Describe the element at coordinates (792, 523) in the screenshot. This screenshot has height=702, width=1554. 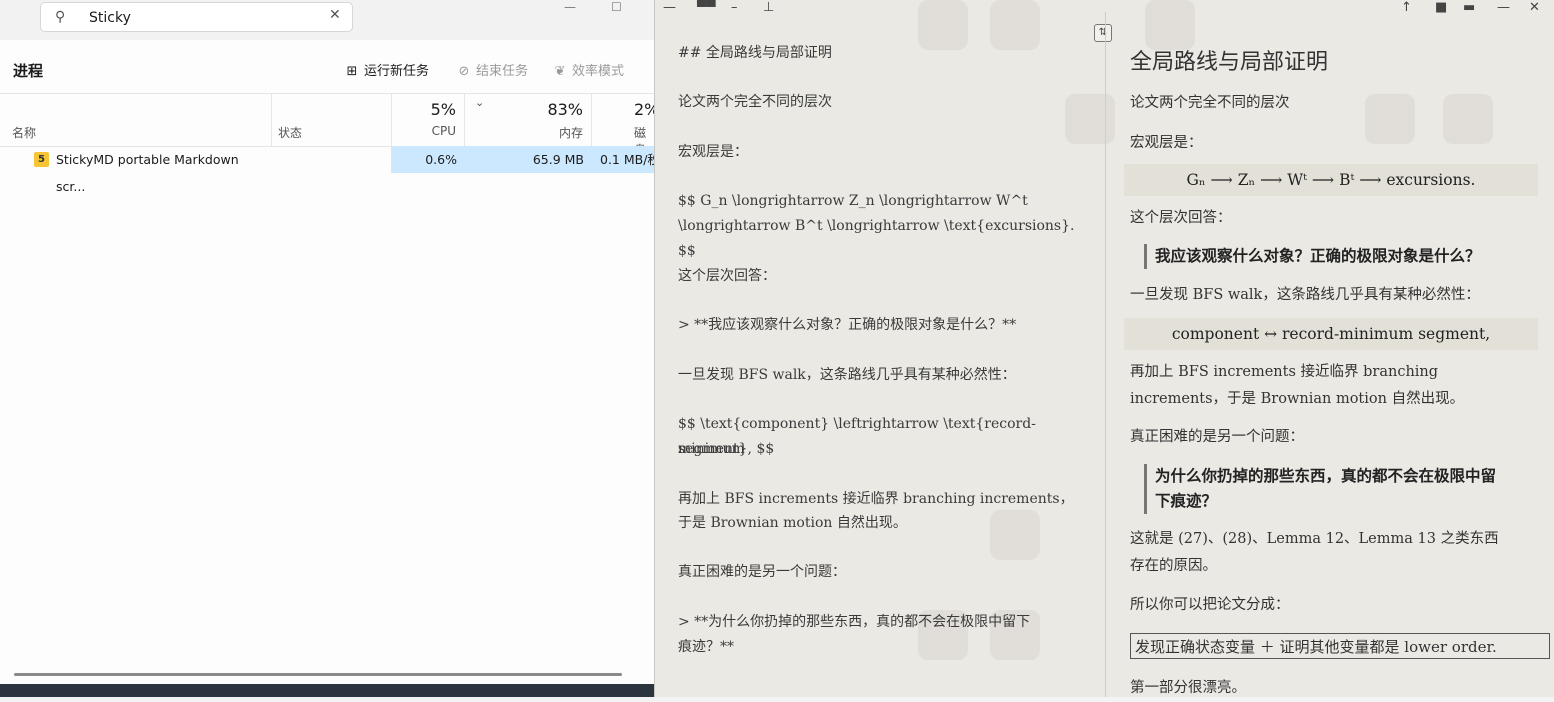
I see `editor-line: 于是 Brownian motion 自然出现。` at that location.